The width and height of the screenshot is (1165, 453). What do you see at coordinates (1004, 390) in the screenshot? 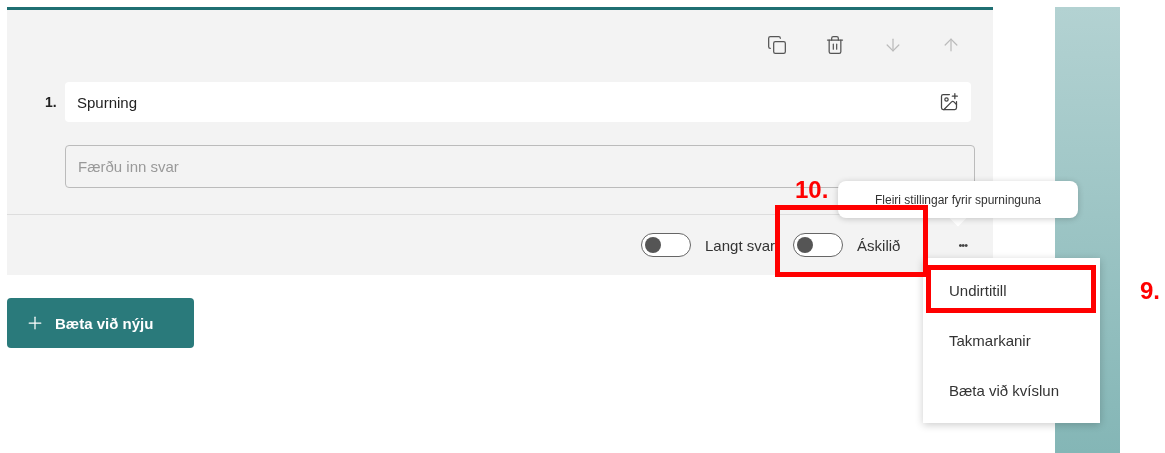
I see `menu-item: Bæta við kvíslun` at bounding box center [1004, 390].